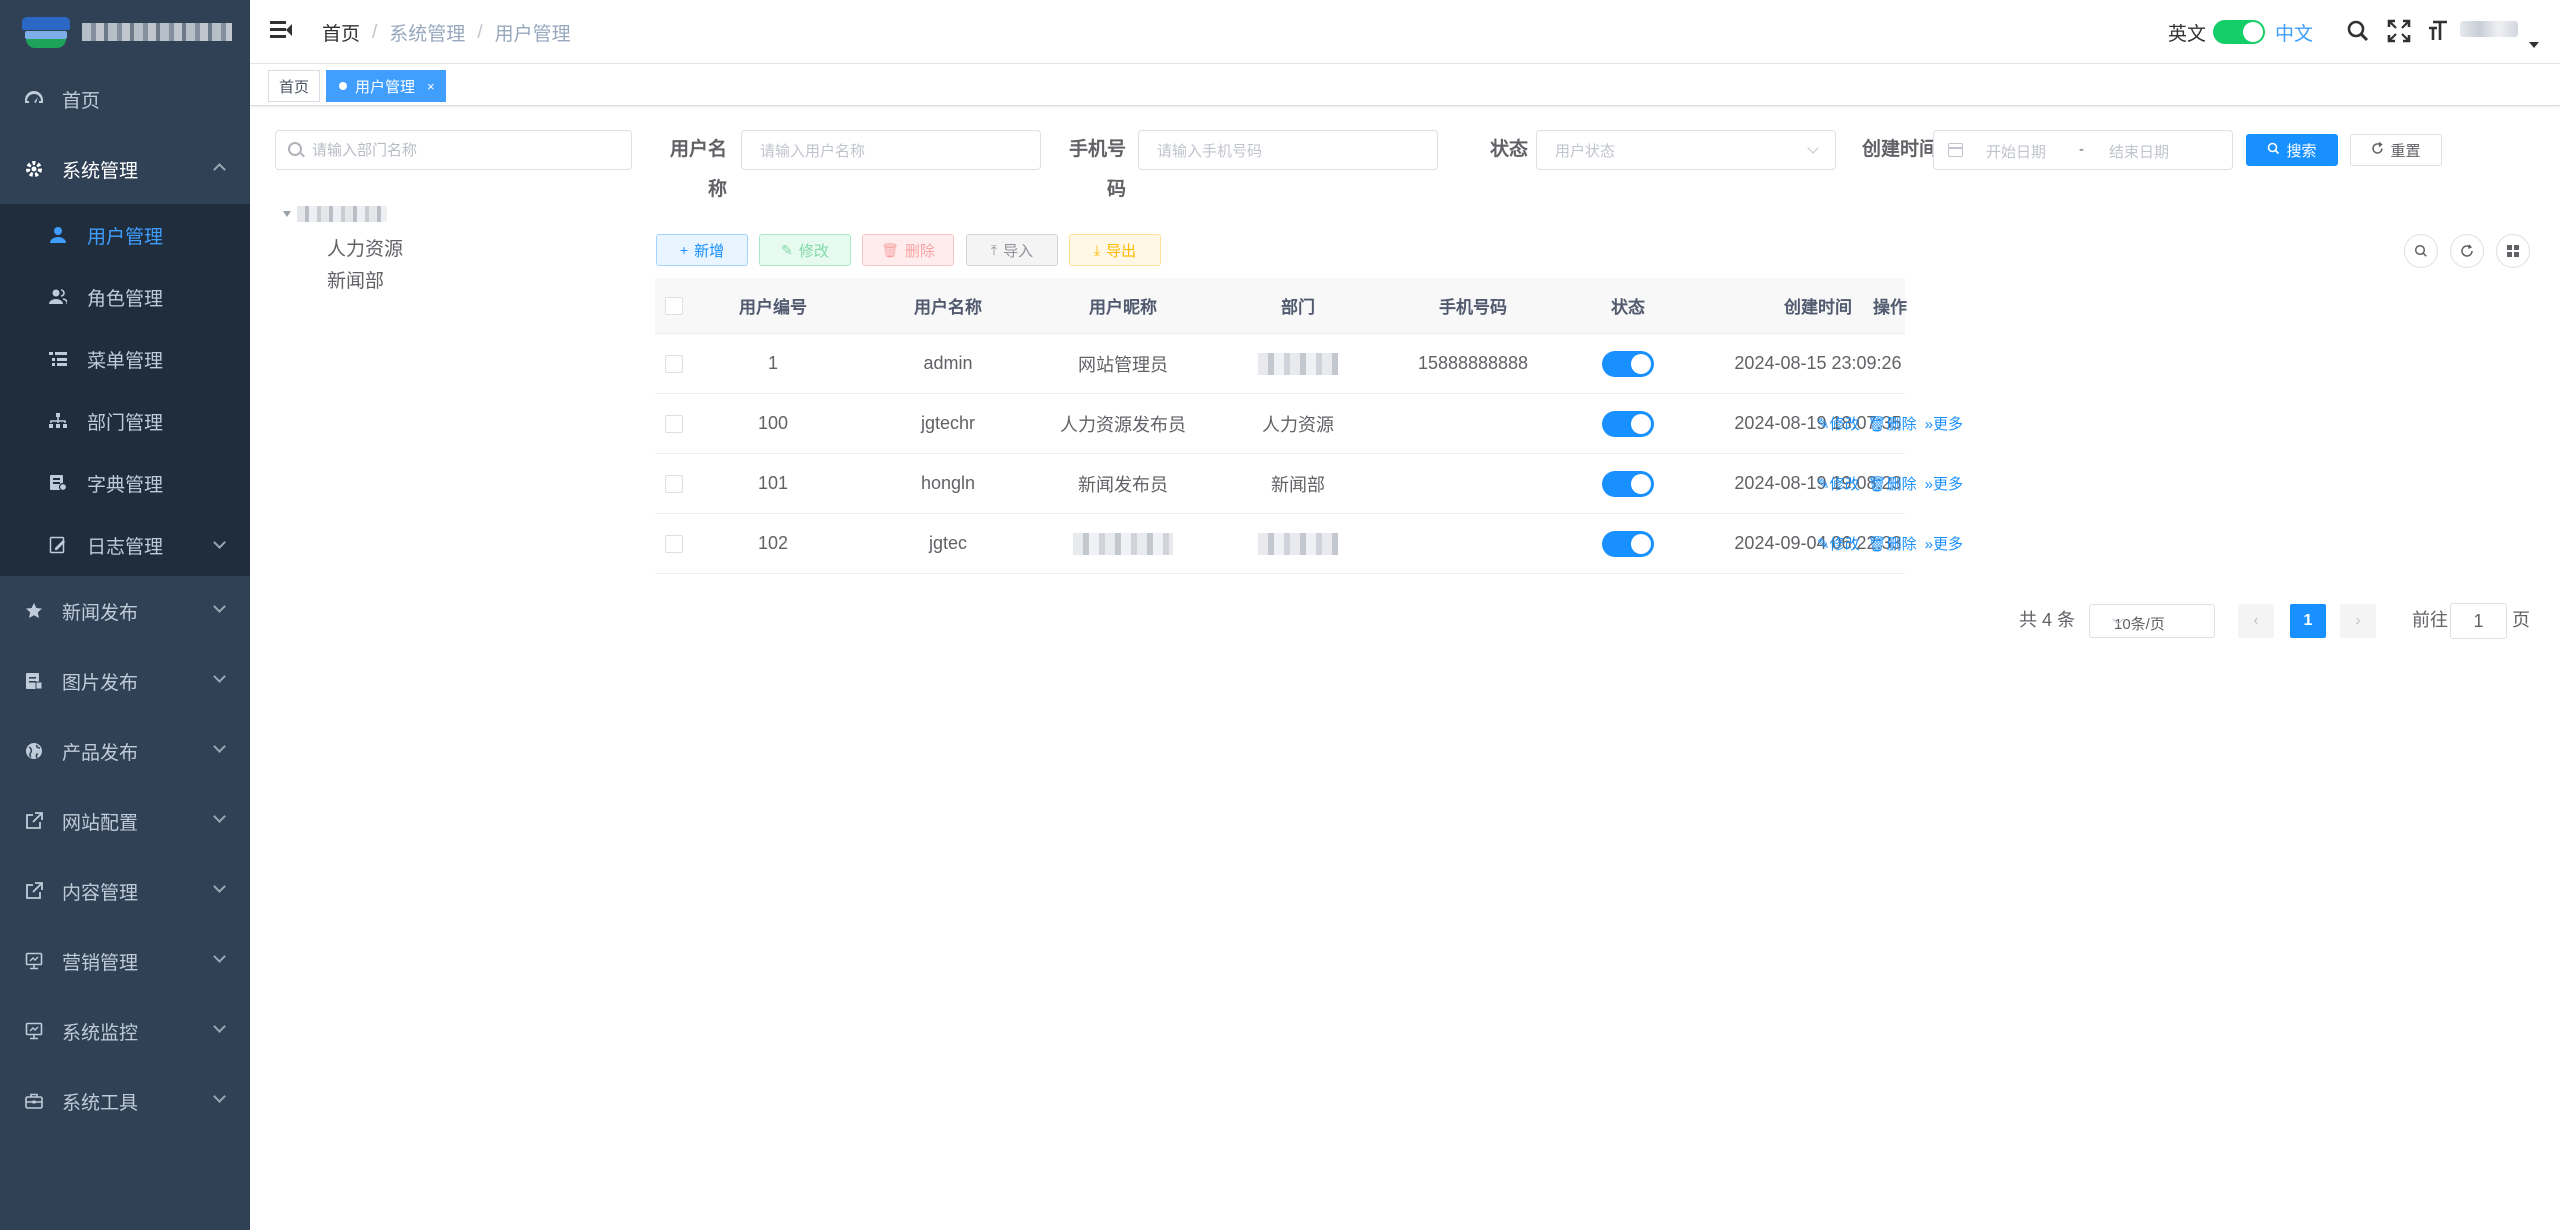 Image resolution: width=2560 pixels, height=1230 pixels. What do you see at coordinates (125, 891) in the screenshot?
I see `sidebar-item-content: 内容管理` at bounding box center [125, 891].